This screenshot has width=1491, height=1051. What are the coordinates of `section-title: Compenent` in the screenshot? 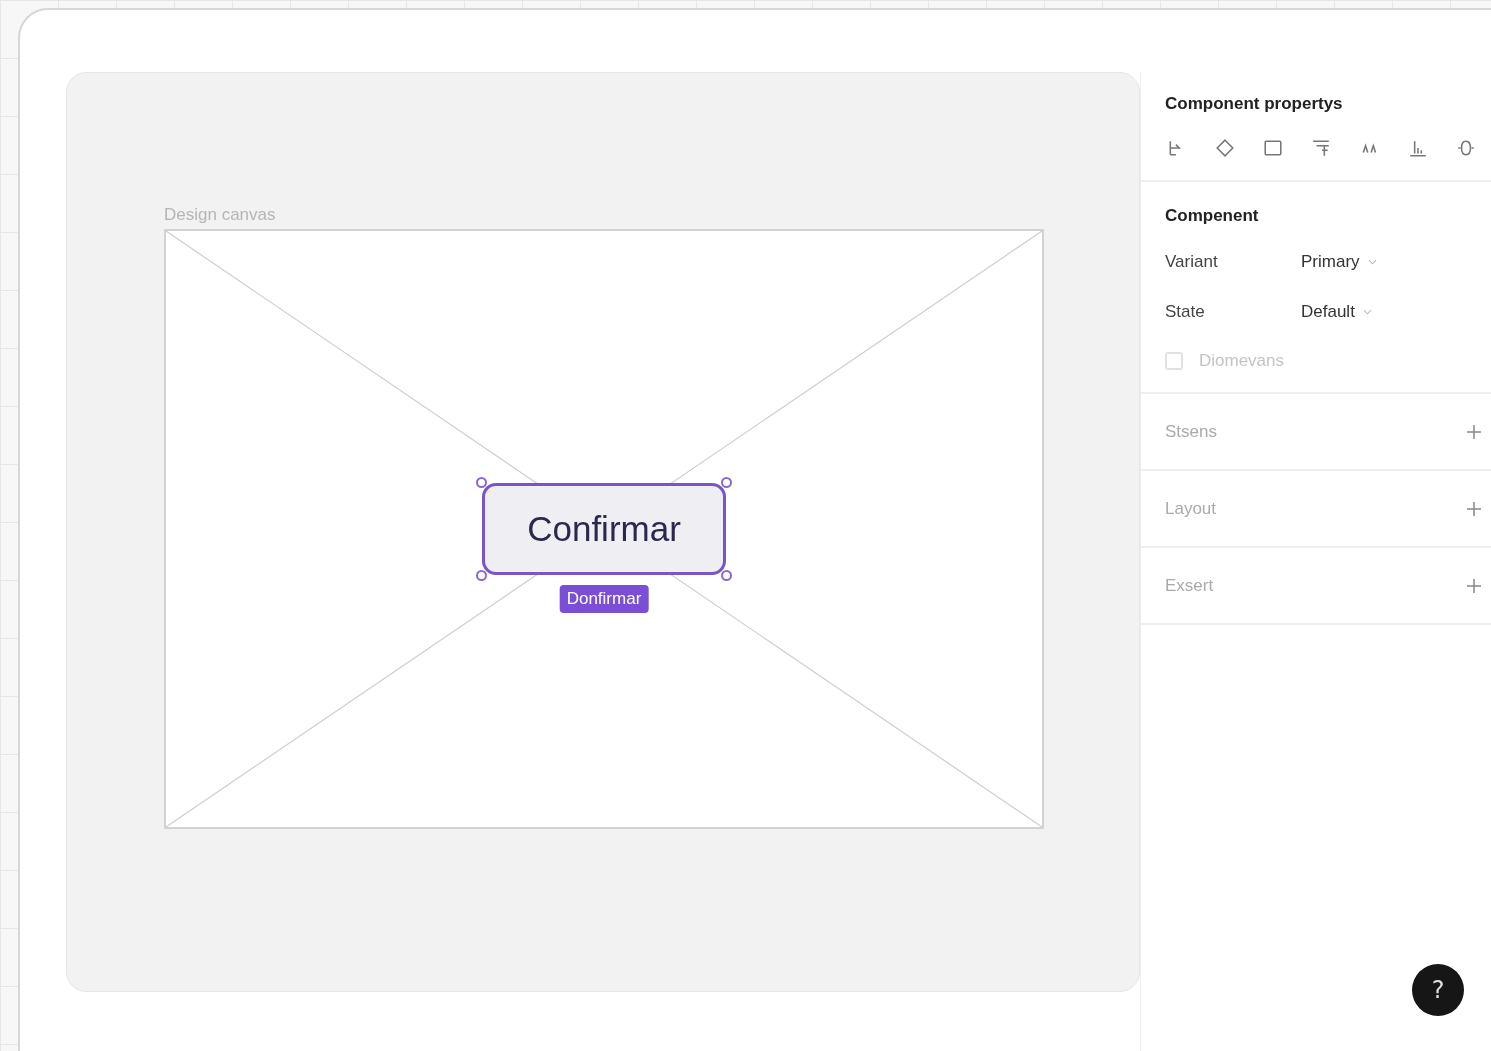 It's located at (1212, 216).